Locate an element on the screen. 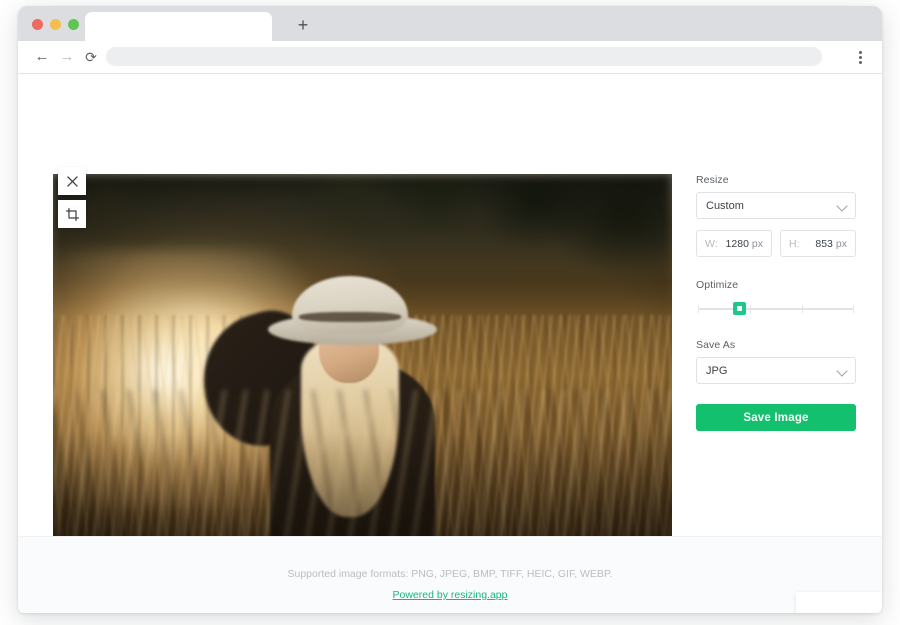 The image size is (900, 625). crop-icon is located at coordinates (72, 214).